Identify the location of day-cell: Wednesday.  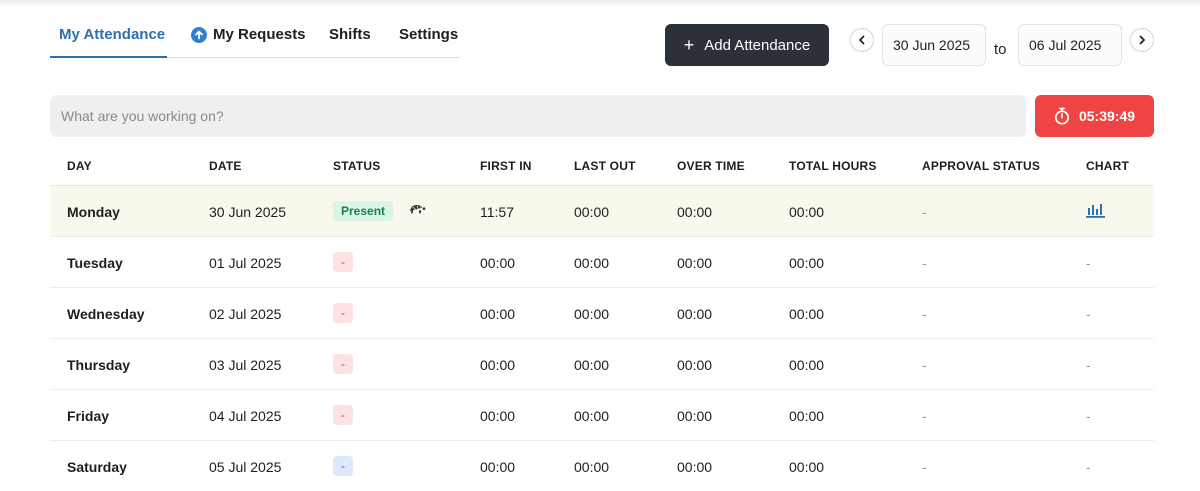
(106, 314).